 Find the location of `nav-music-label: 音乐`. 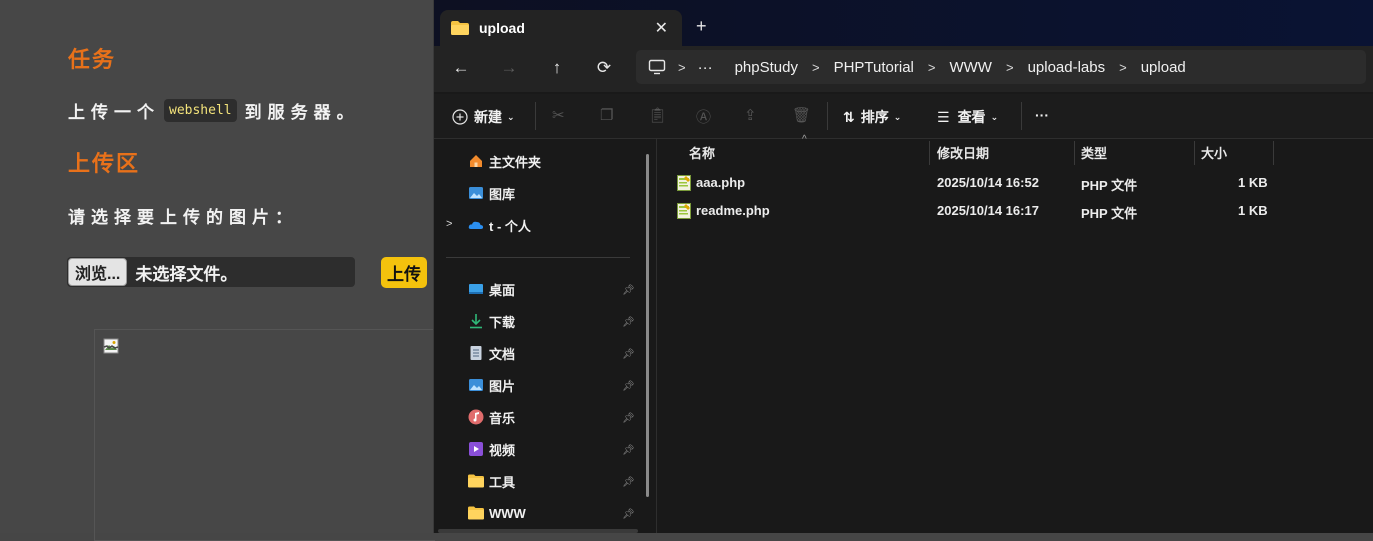

nav-music-label: 音乐 is located at coordinates (502, 418).